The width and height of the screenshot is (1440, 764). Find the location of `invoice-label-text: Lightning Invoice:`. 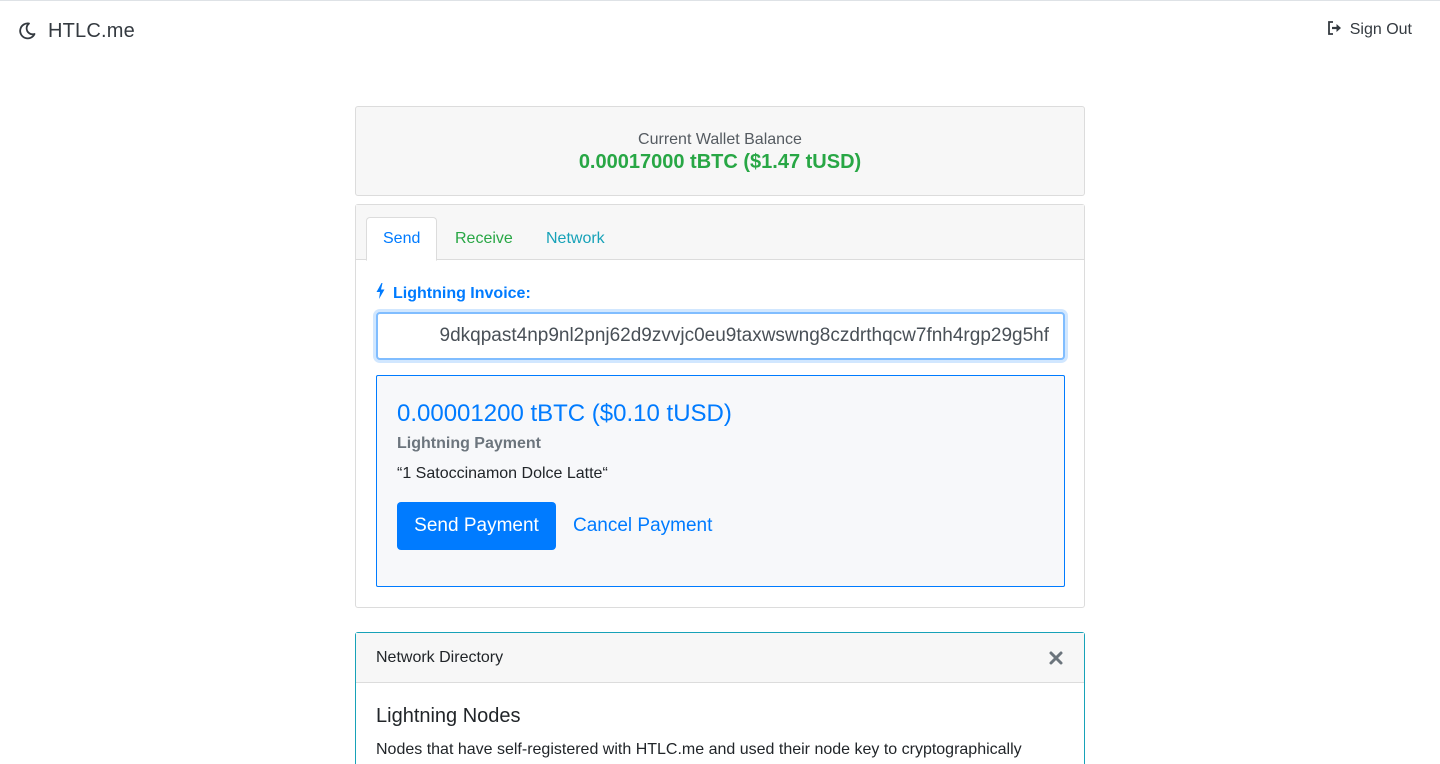

invoice-label-text: Lightning Invoice: is located at coordinates (462, 293).